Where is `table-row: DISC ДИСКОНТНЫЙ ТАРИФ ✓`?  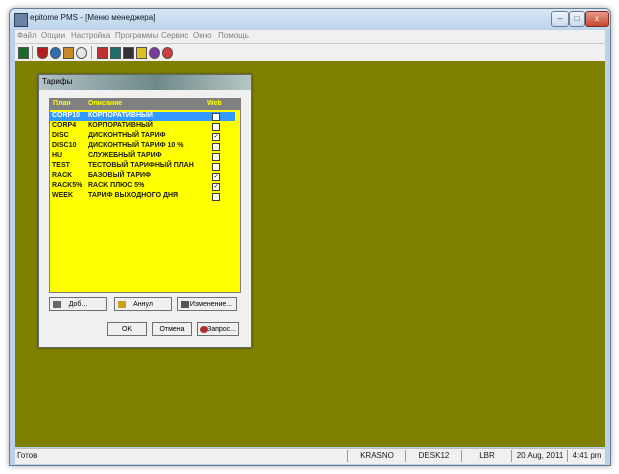 table-row: DISC ДИСКОНТНЫЙ ТАРИФ ✓ is located at coordinates (142, 136).